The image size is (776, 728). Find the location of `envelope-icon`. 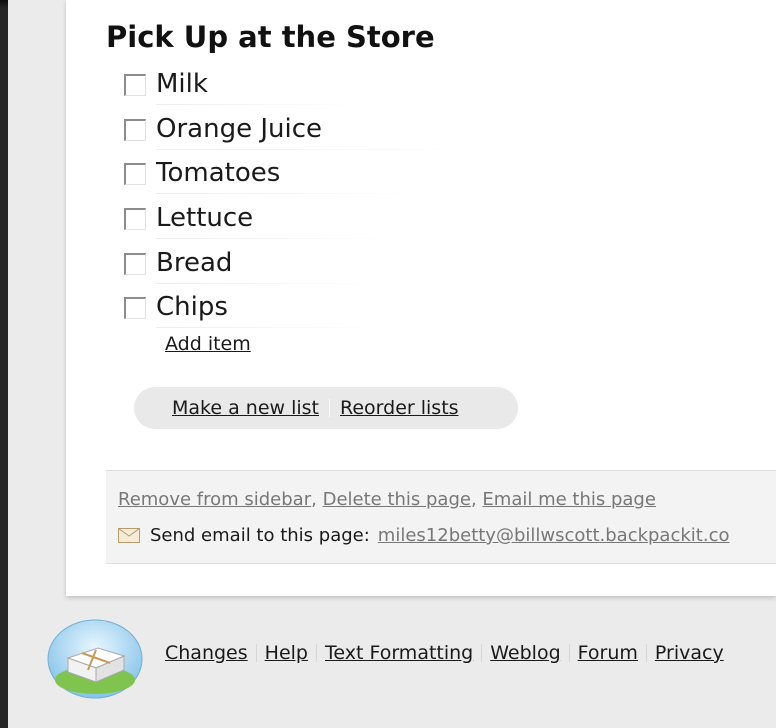

envelope-icon is located at coordinates (129, 535).